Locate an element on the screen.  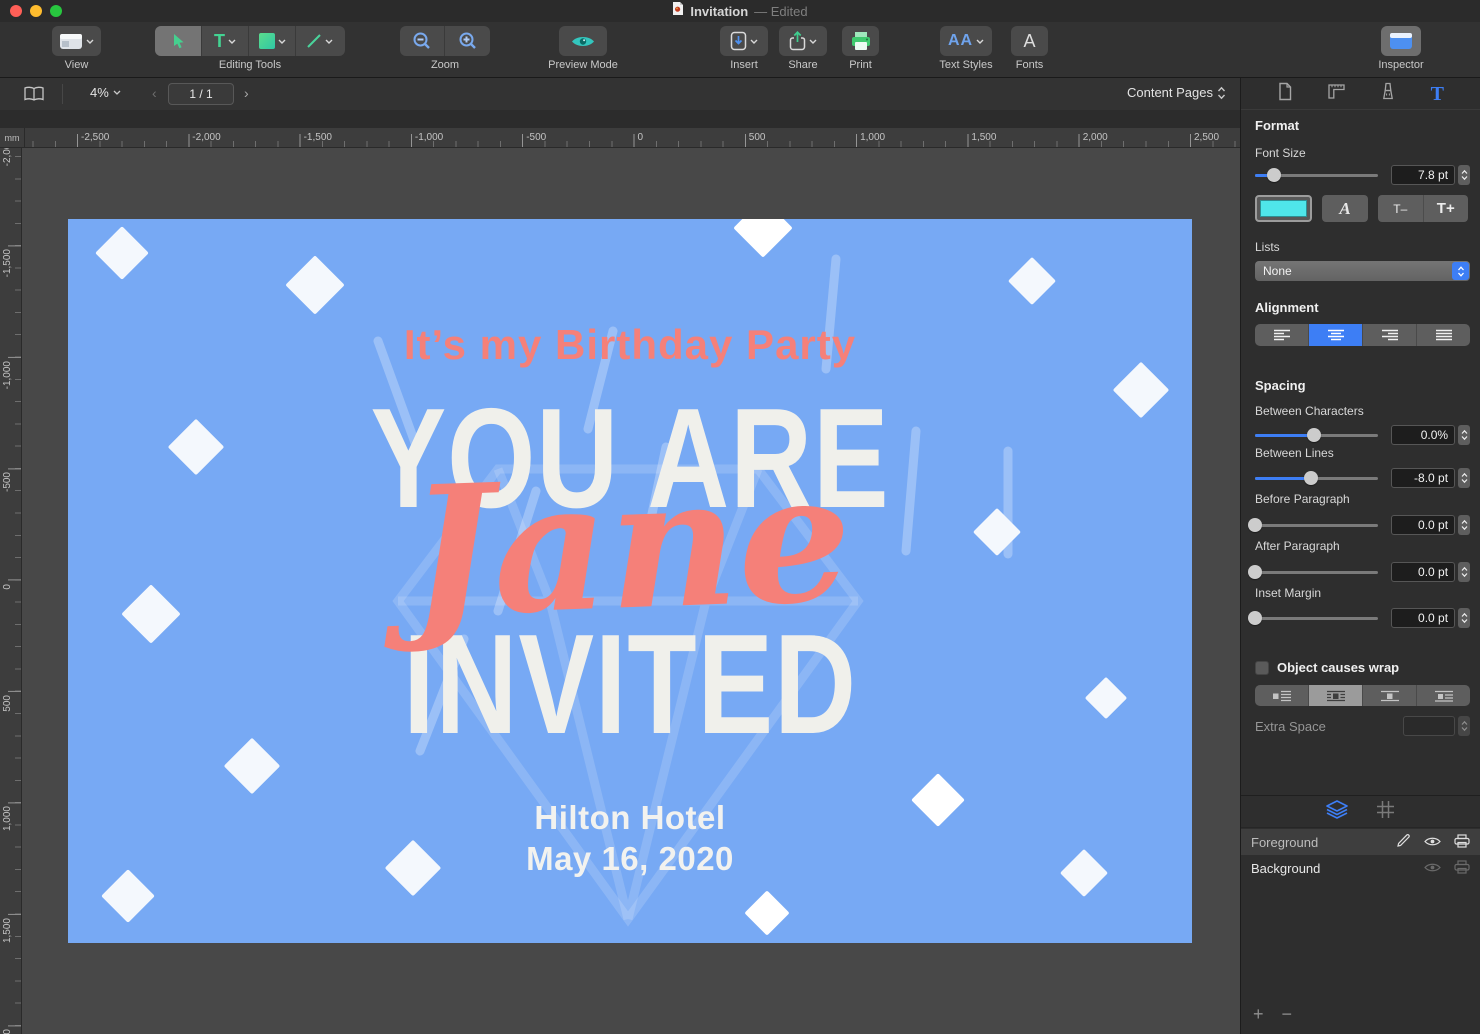
edit-layer-icon is located at coordinates (1403, 842).